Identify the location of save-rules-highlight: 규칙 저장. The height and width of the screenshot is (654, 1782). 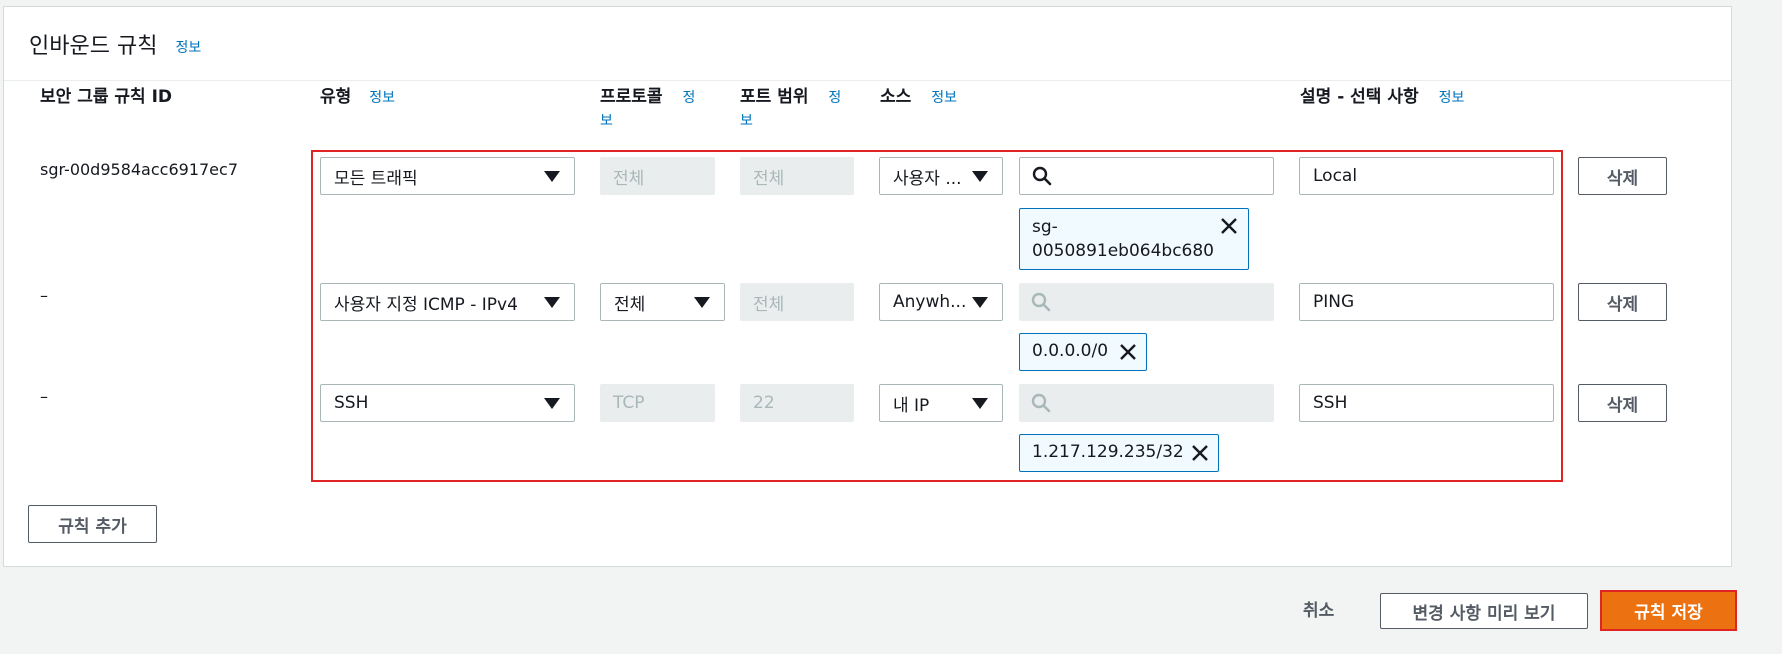
(1668, 610).